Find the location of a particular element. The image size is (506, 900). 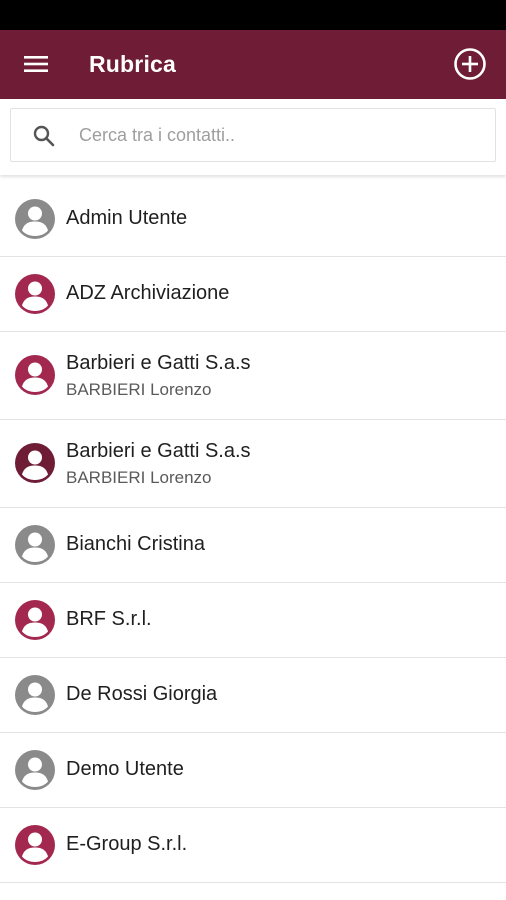

search-input is located at coordinates (279, 135).